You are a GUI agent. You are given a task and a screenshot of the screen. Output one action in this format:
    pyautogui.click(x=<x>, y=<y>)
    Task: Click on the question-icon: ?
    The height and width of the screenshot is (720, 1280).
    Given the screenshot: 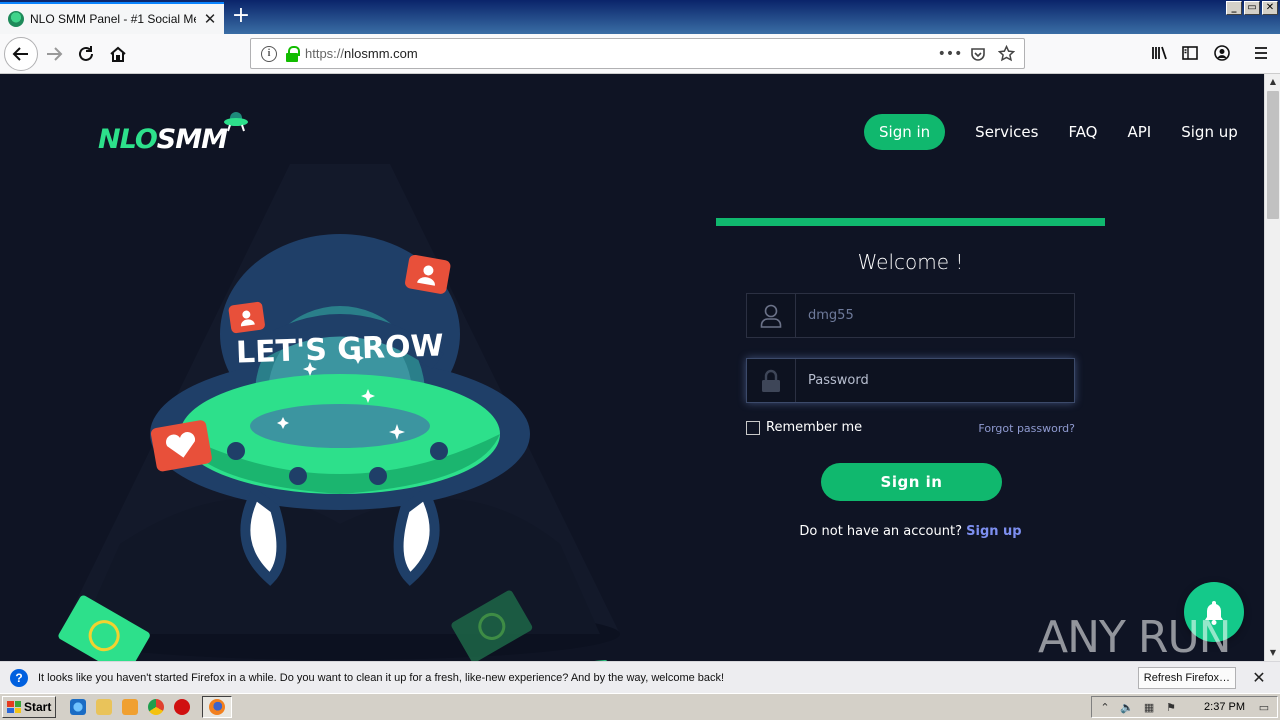 What is the action you would take?
    pyautogui.click(x=19, y=677)
    